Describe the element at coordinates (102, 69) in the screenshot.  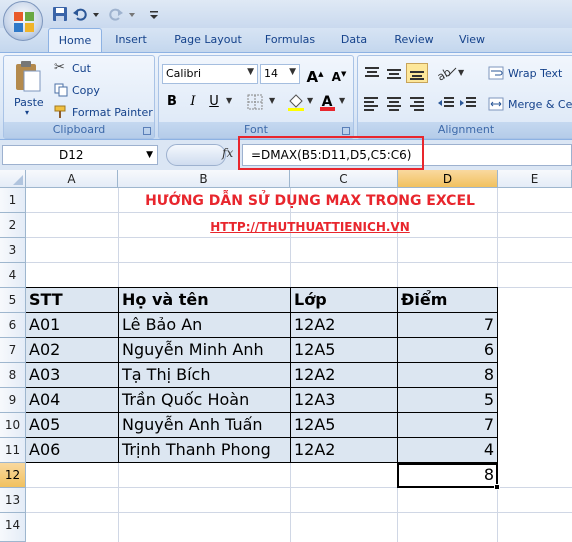
I see `cut-button: ✂ Cut` at that location.